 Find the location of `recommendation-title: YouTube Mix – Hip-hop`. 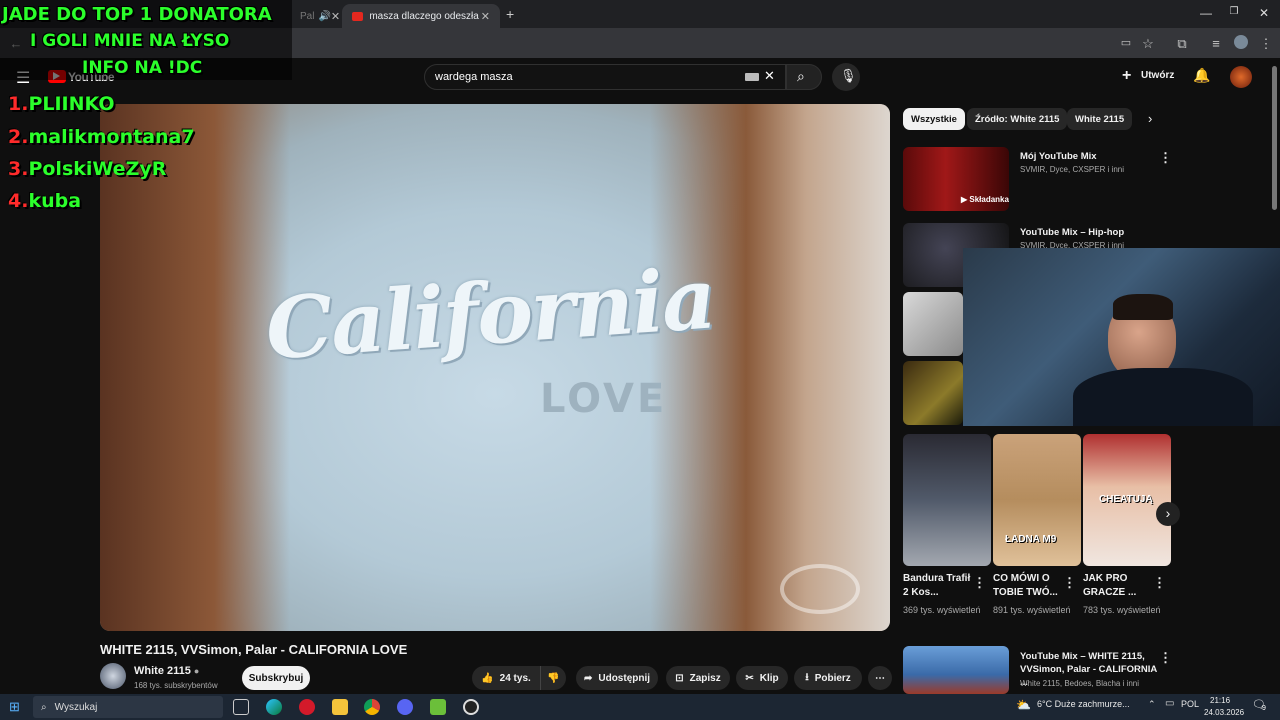

recommendation-title: YouTube Mix – Hip-hop is located at coordinates (1089, 232).